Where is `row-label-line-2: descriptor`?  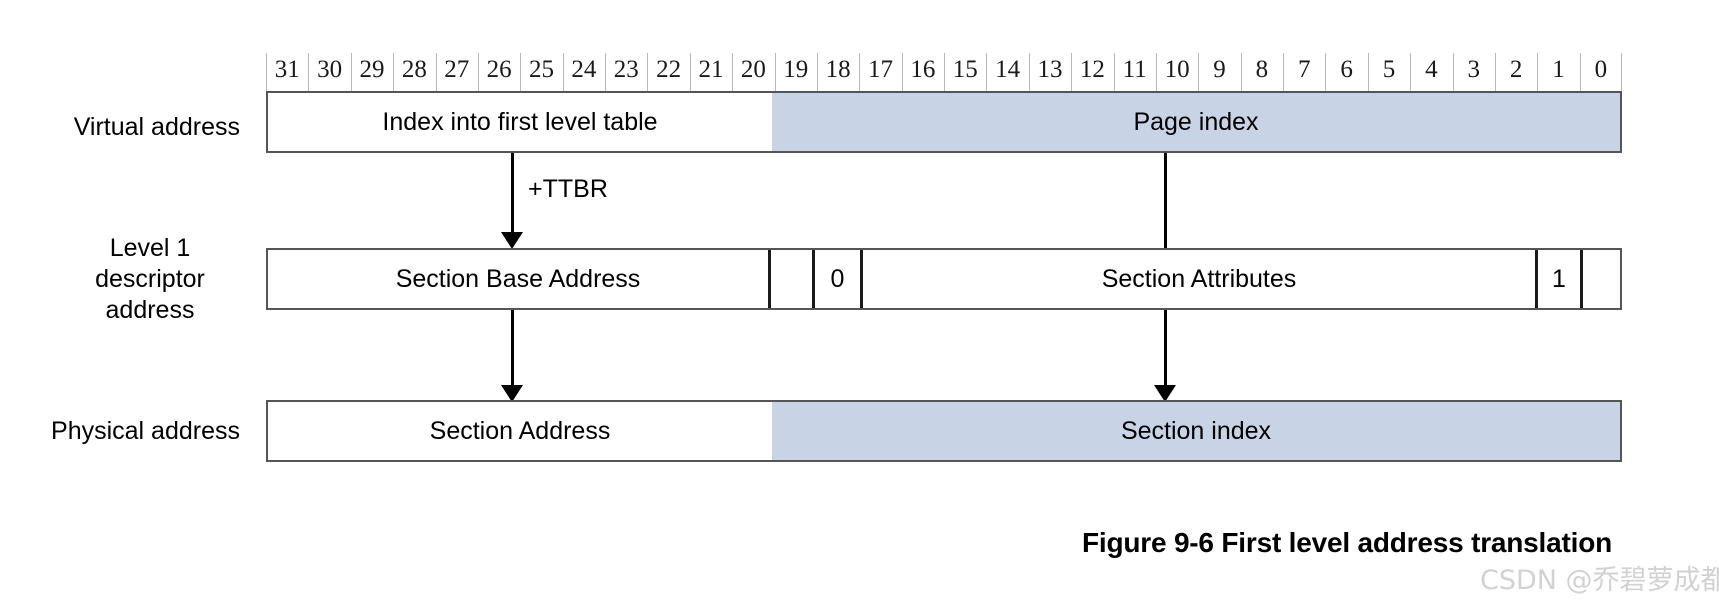 row-label-line-2: descriptor is located at coordinates (150, 279).